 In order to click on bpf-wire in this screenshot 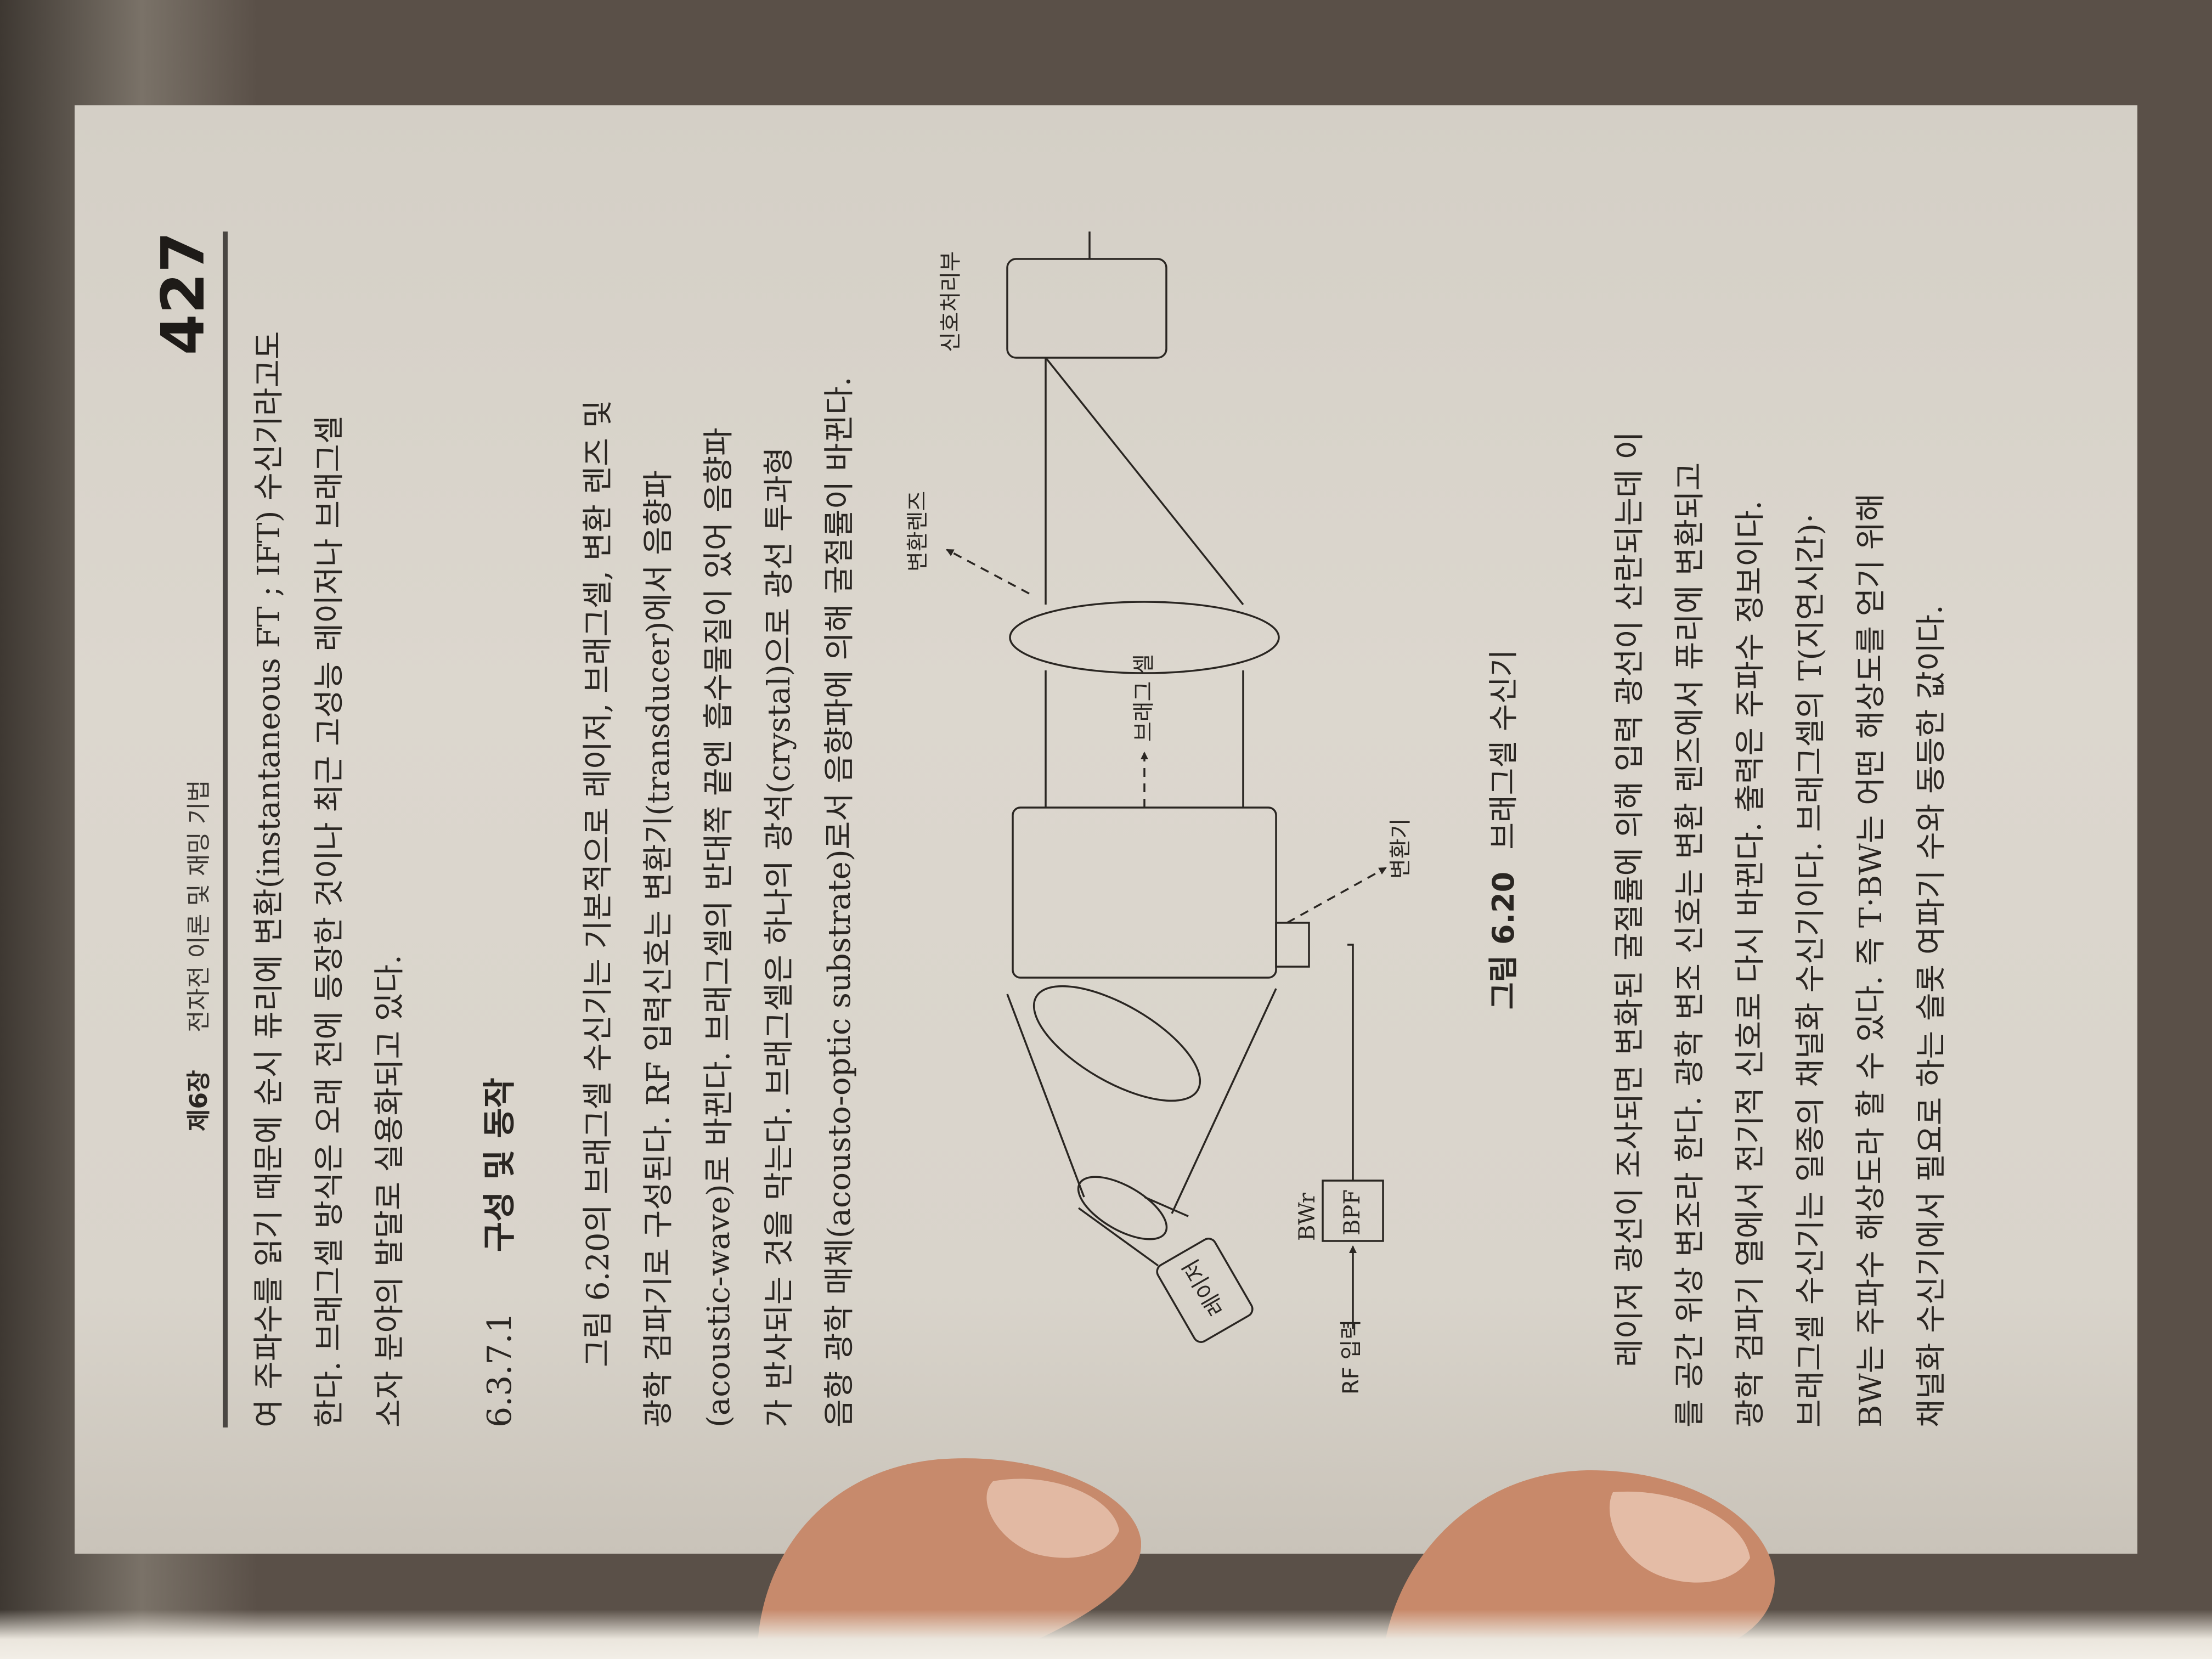, I will do `click(1351, 1062)`.